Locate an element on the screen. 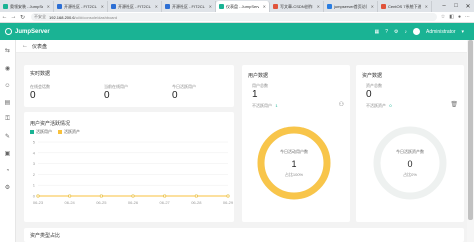  close-window-icon: ✕ is located at coordinates (468, 6).